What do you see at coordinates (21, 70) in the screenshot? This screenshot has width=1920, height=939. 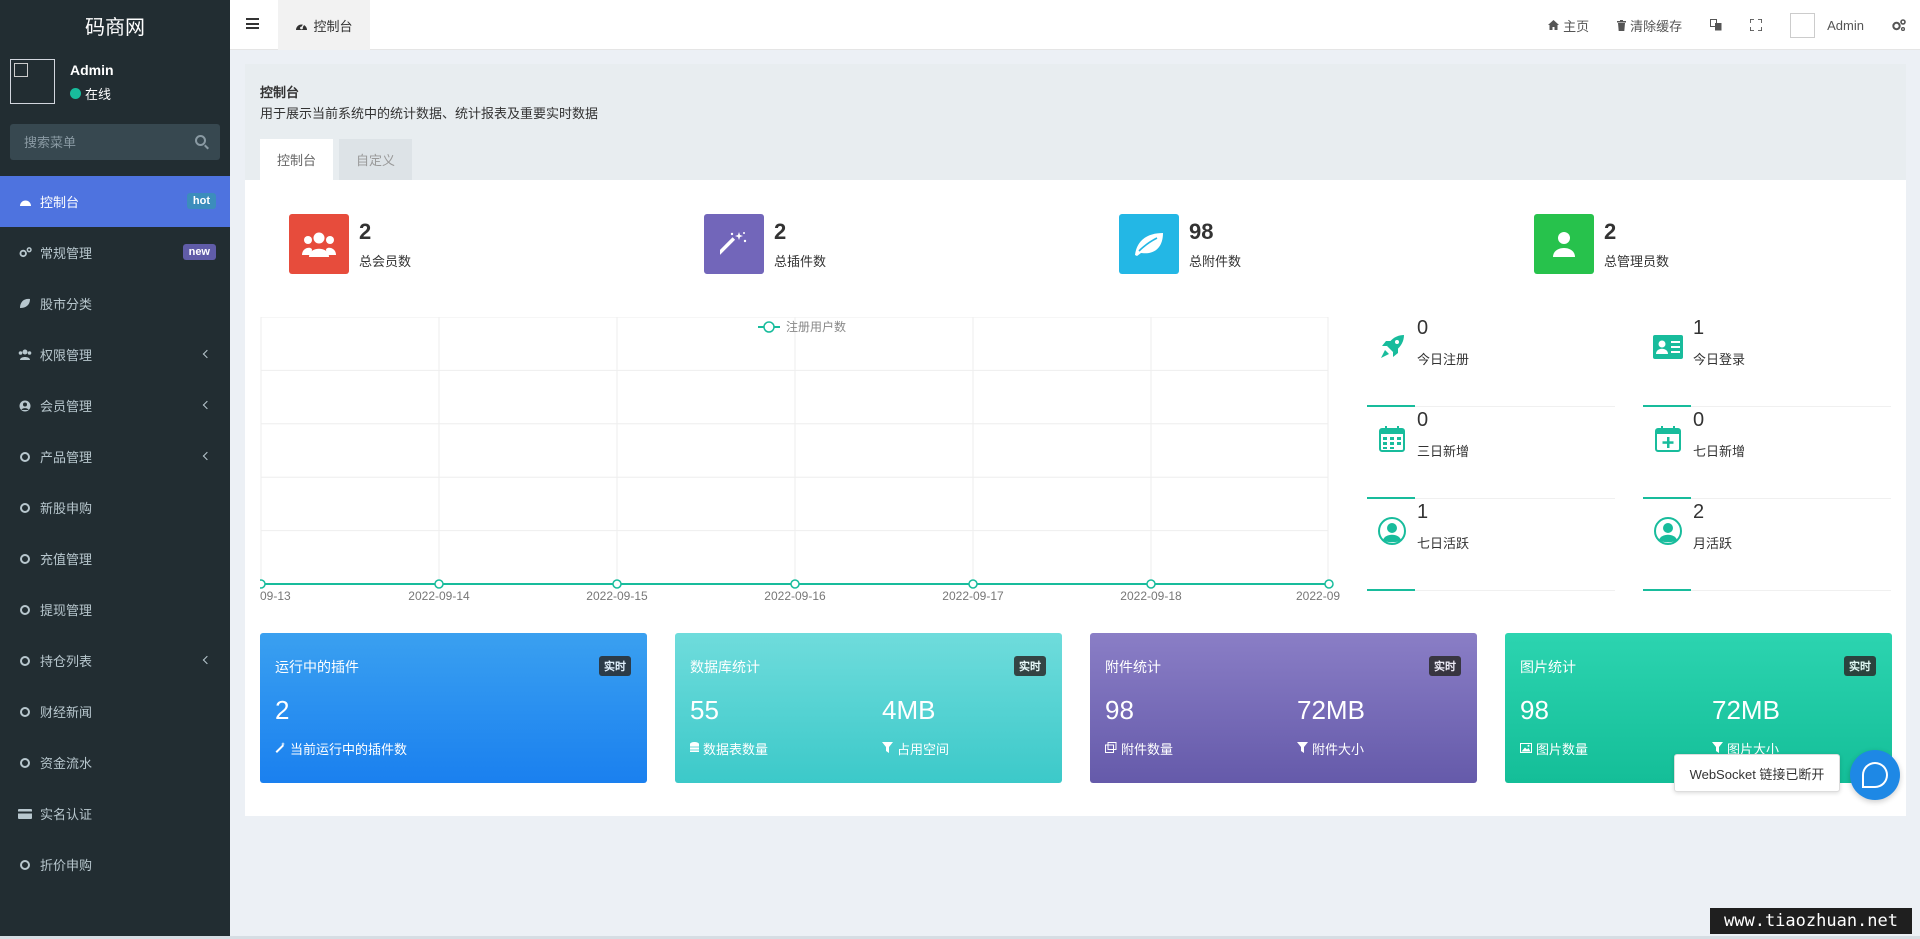 I see `broken-image-icon` at bounding box center [21, 70].